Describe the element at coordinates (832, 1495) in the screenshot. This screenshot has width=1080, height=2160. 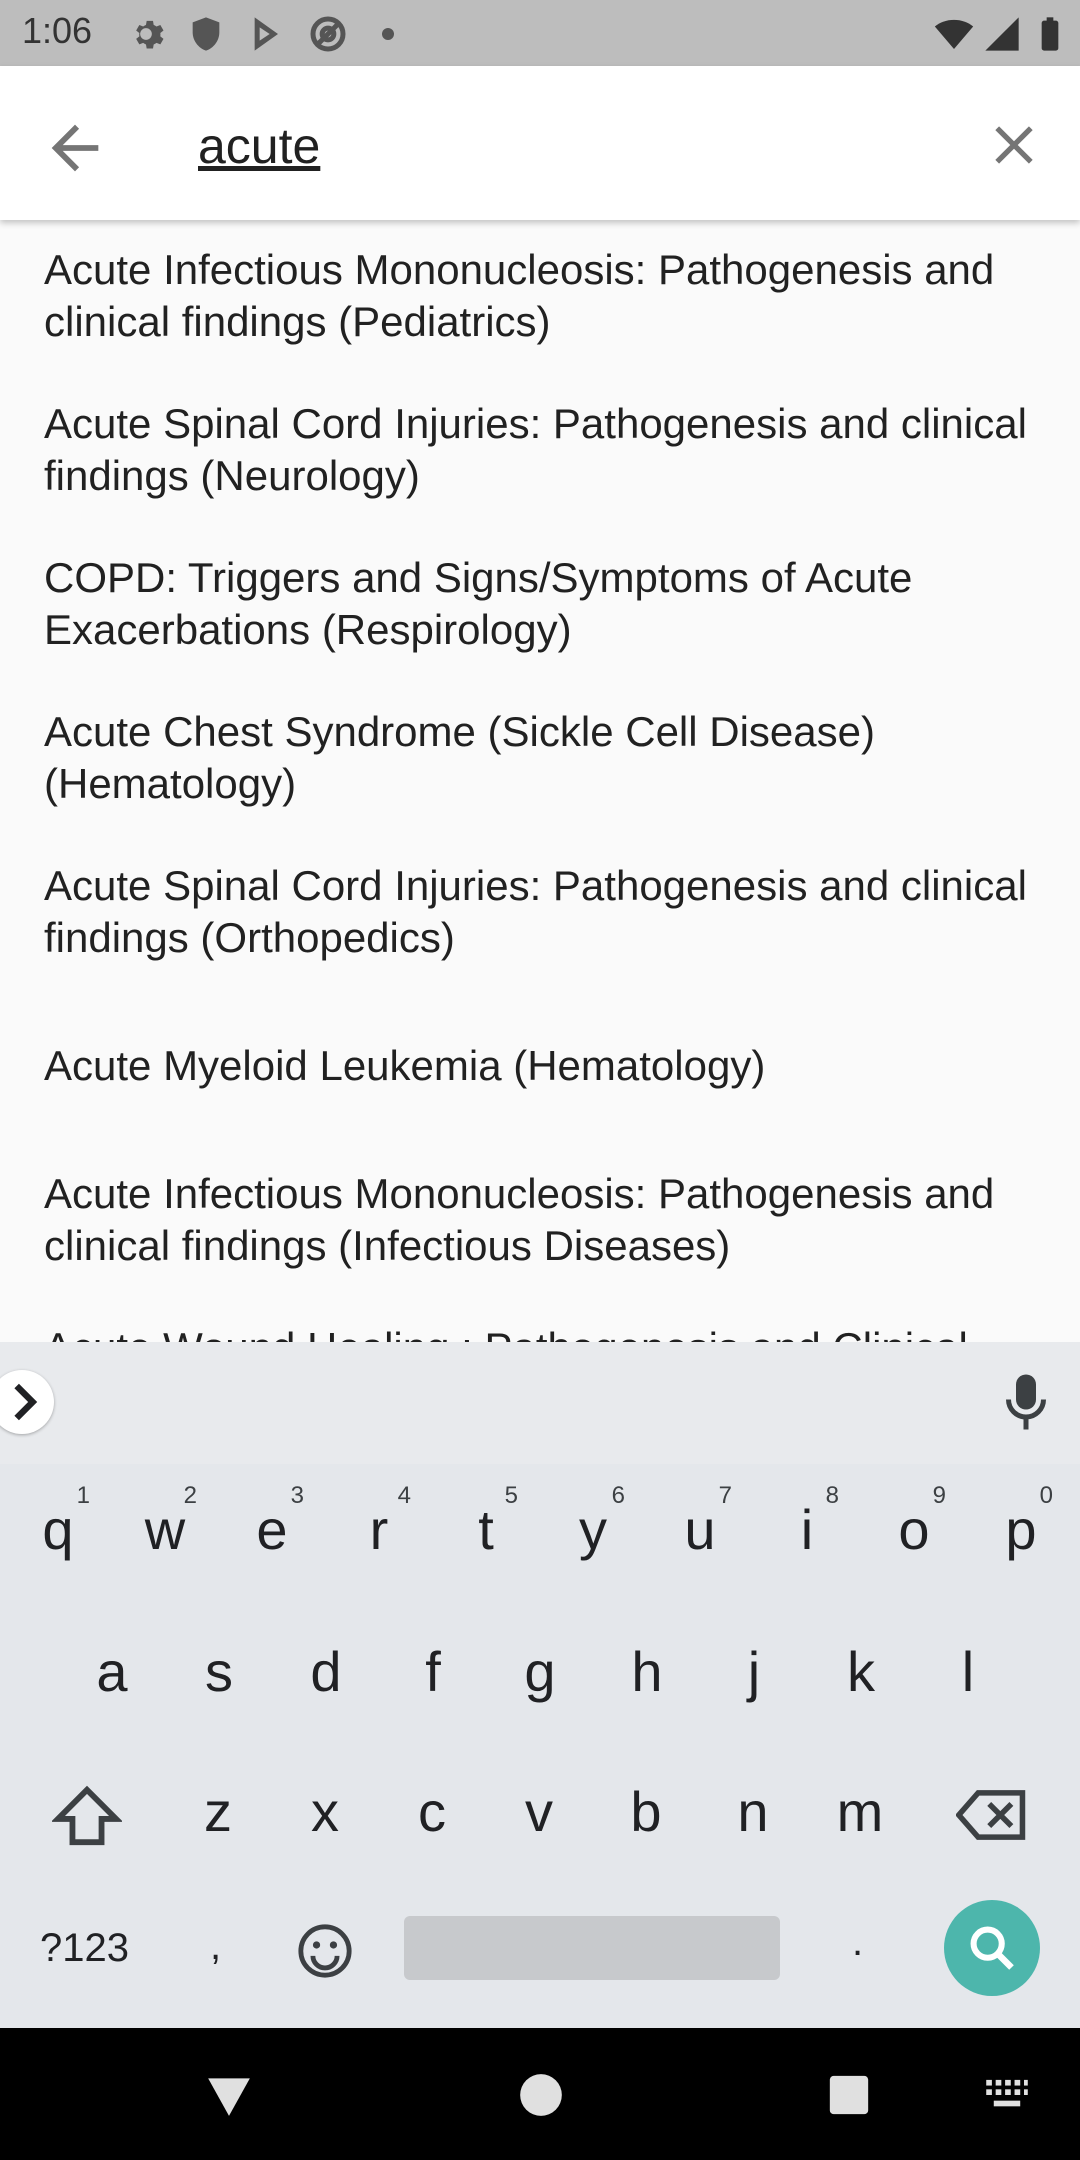
I see `key-number-hint: 8` at that location.